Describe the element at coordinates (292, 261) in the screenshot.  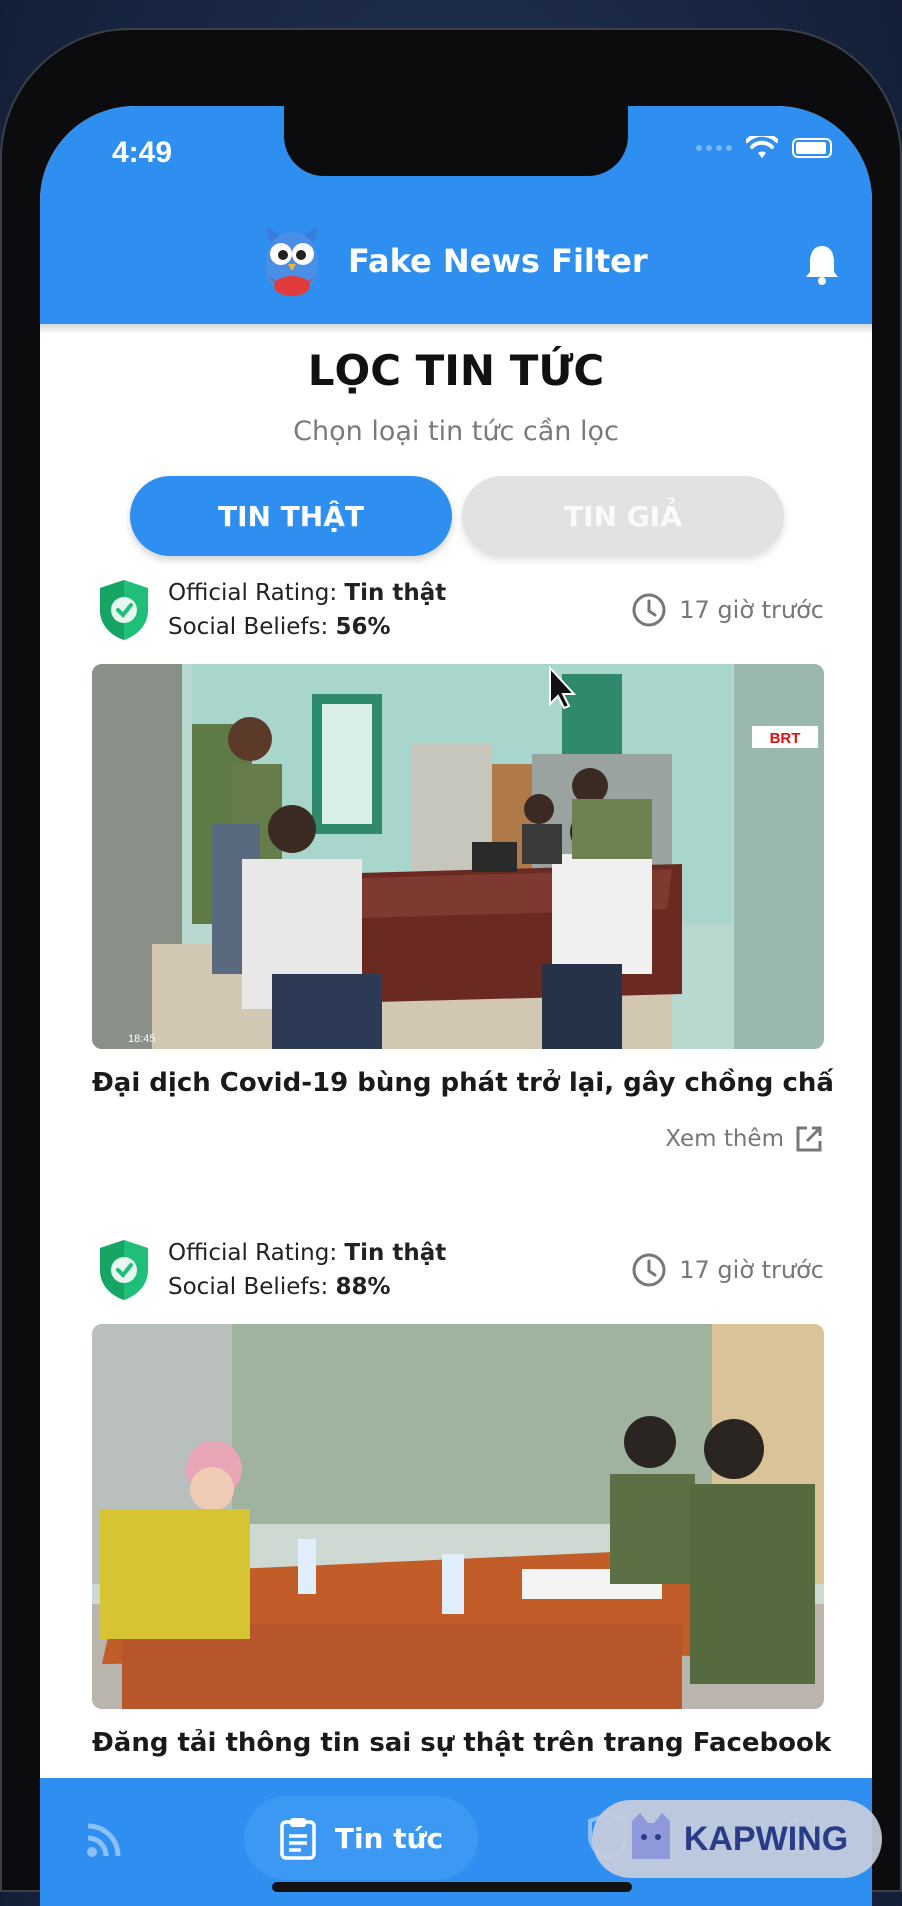
I see `owl-logo-icon` at that location.